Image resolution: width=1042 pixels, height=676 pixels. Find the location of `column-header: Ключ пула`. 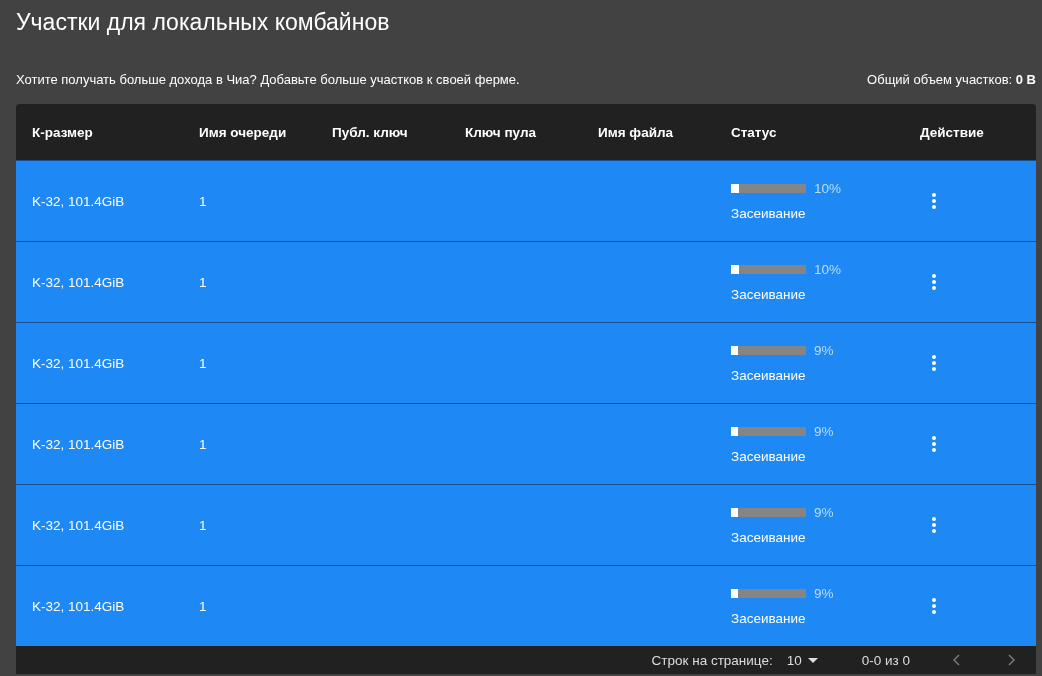

column-header: Ключ пула is located at coordinates (501, 132).